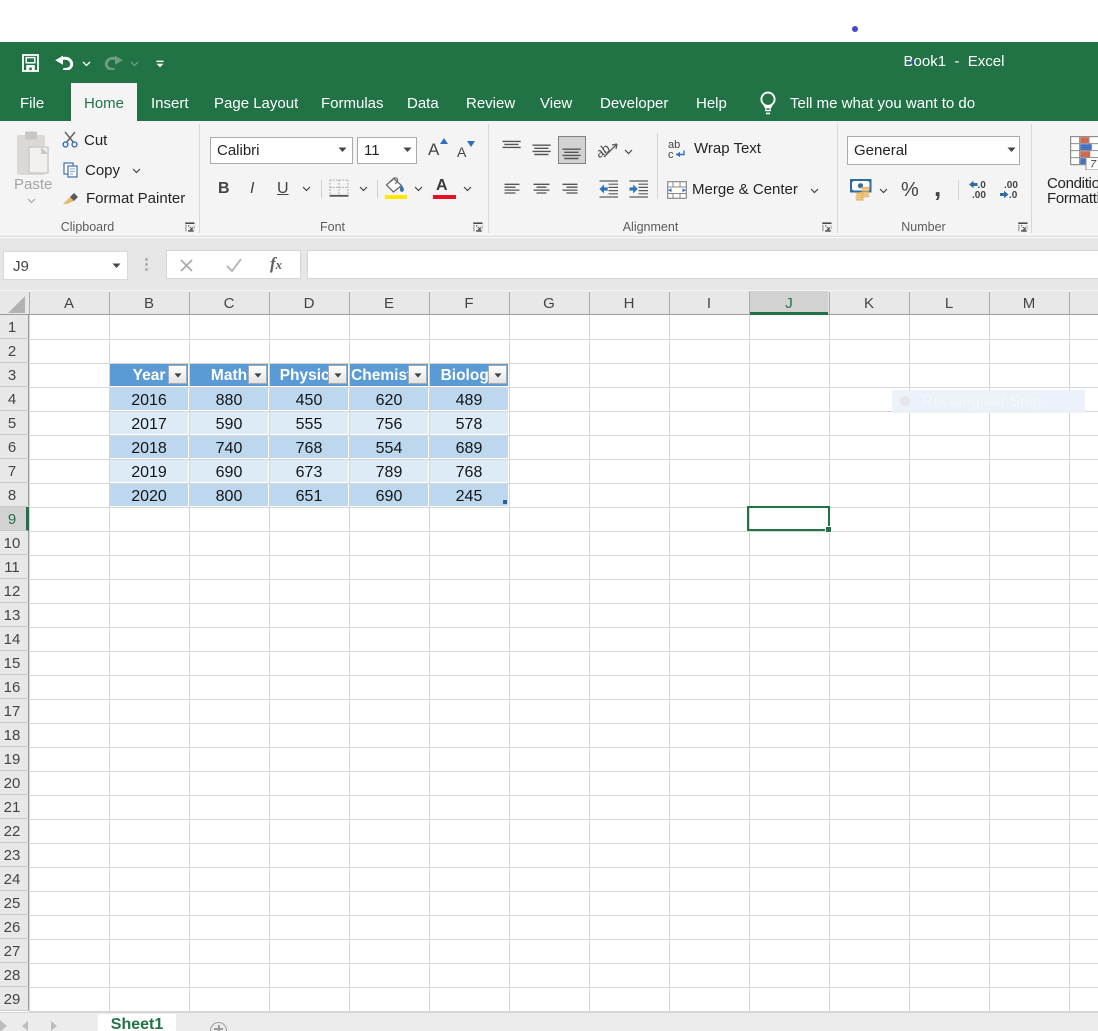  I want to click on svg-text: .00, so click(979, 194).